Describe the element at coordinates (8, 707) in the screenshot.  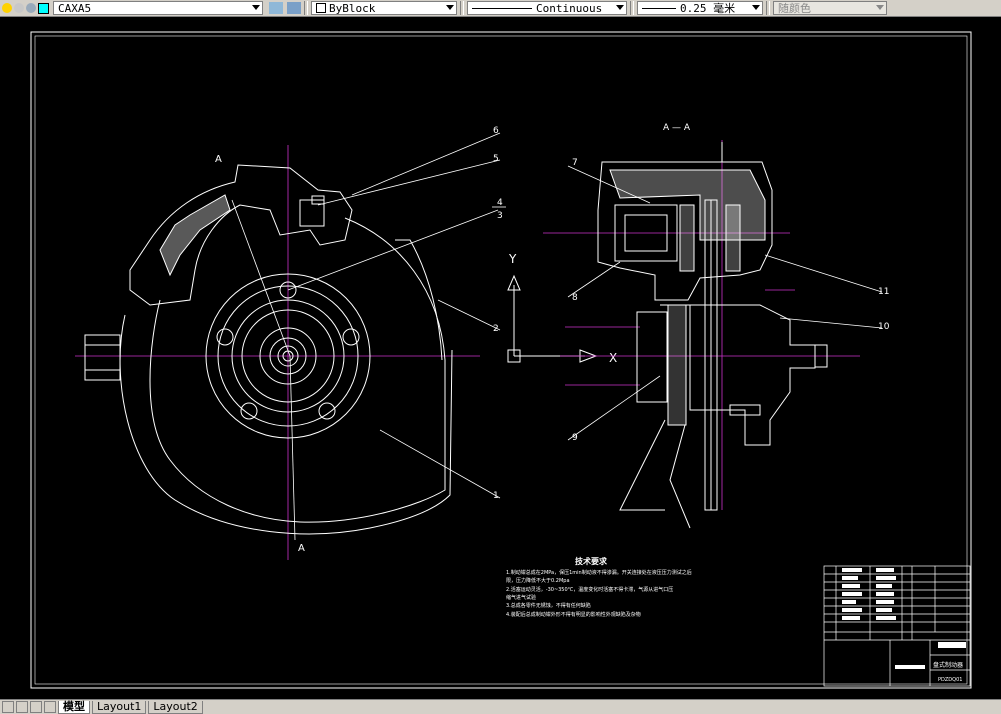
I see `first-tab-button` at that location.